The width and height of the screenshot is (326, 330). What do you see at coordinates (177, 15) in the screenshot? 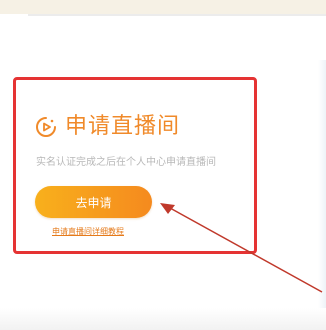
I see `top-divider` at bounding box center [177, 15].